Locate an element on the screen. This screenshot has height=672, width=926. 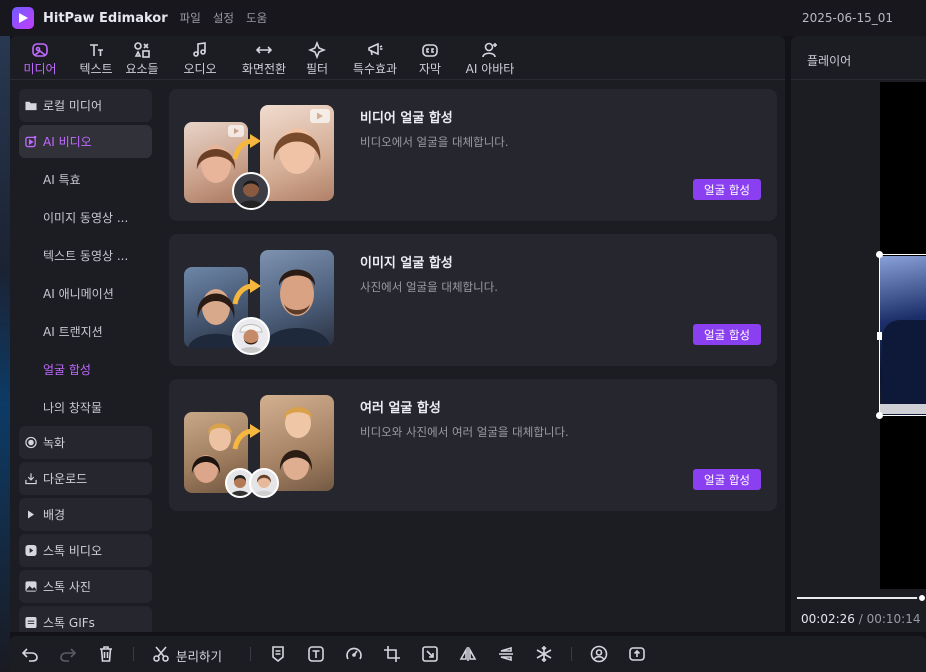
redo-button is located at coordinates (68, 654).